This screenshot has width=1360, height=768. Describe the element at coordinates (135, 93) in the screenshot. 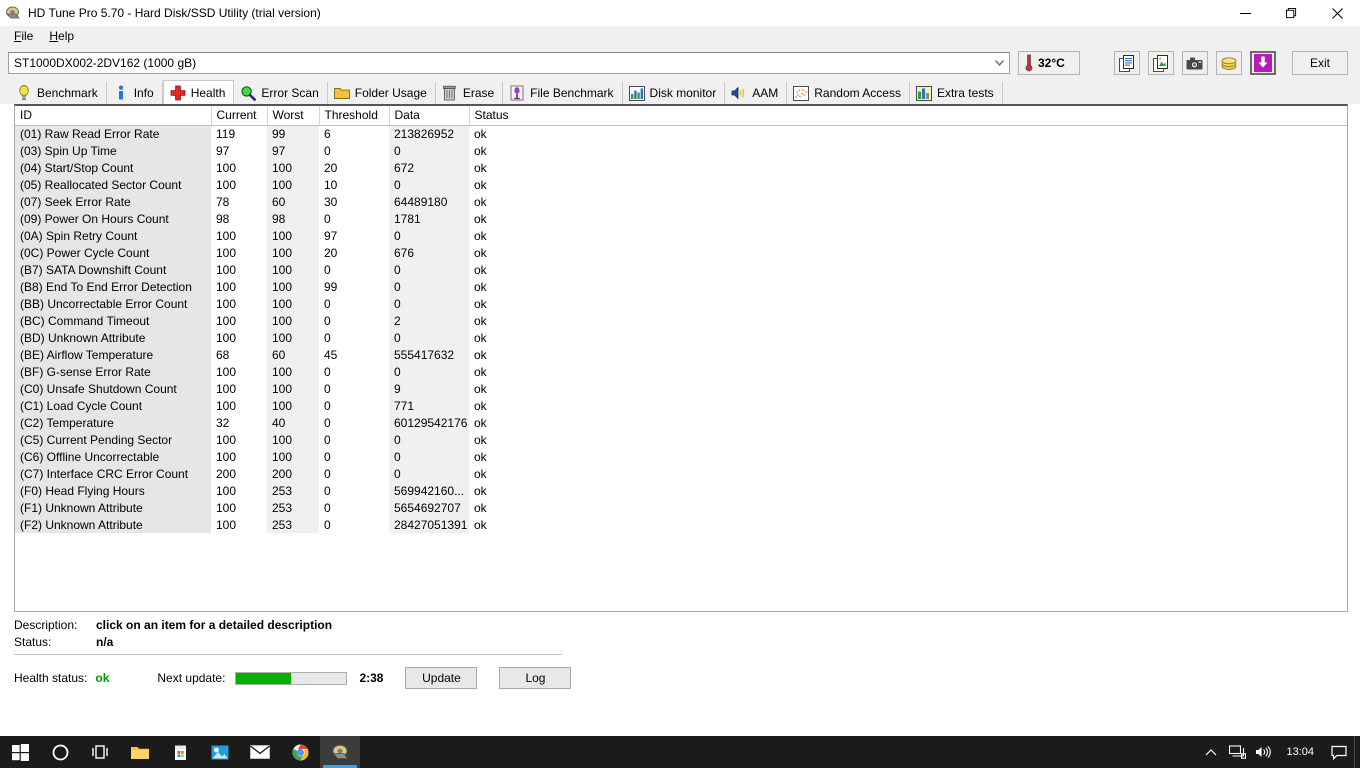

I see `tab-info: Info` at that location.